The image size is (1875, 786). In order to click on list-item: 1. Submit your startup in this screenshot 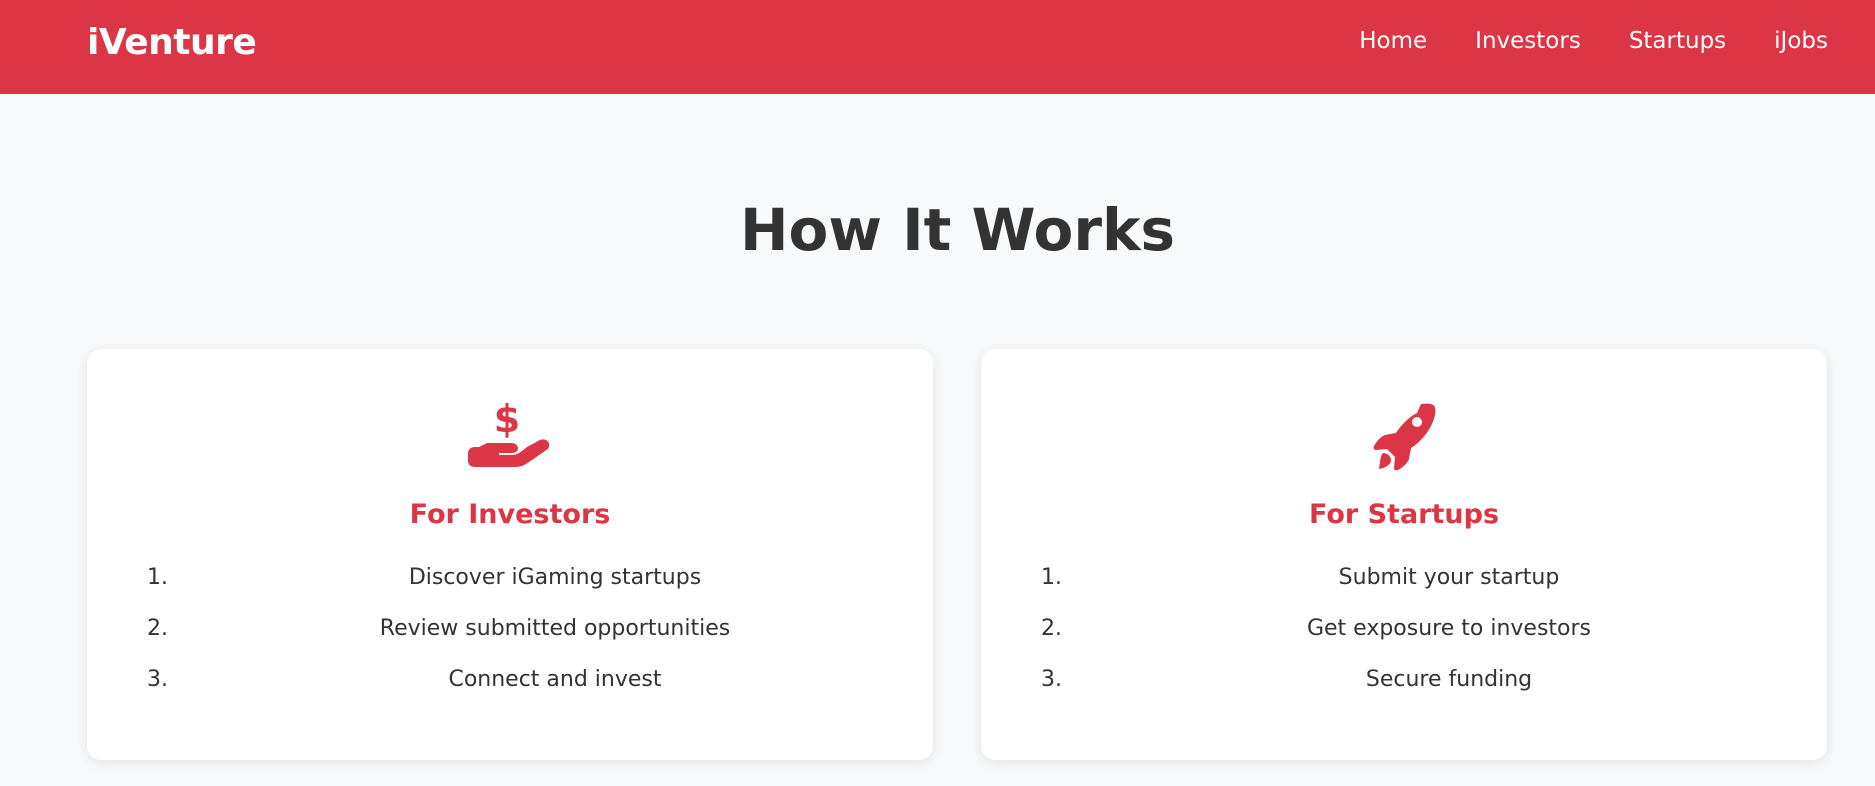, I will do `click(1404, 590)`.